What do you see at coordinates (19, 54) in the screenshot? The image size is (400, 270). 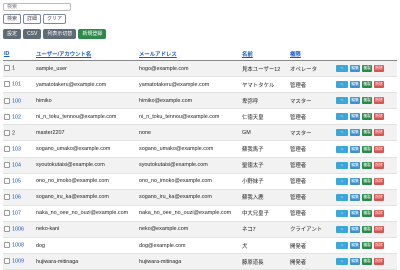 I see `header-id: ID` at bounding box center [19, 54].